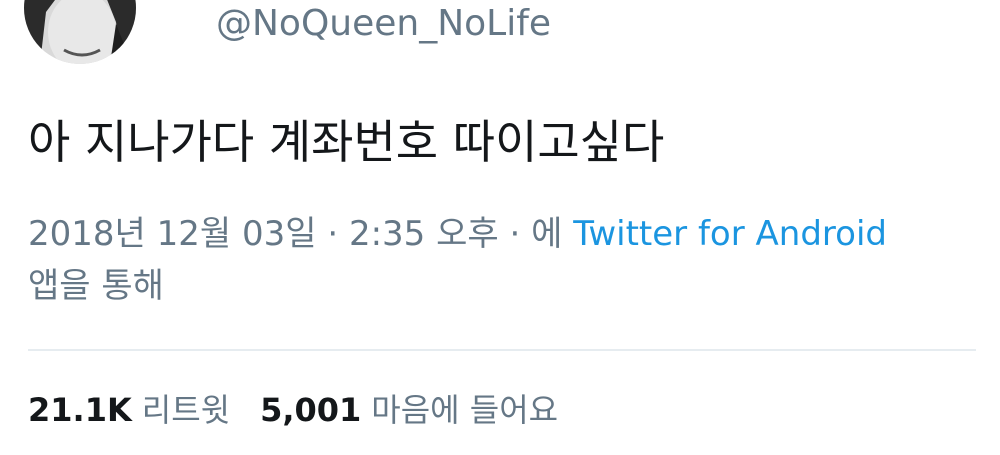 This screenshot has width=1000, height=455. I want to click on retweets-stat: 21.1K 리트윗, so click(129, 410).